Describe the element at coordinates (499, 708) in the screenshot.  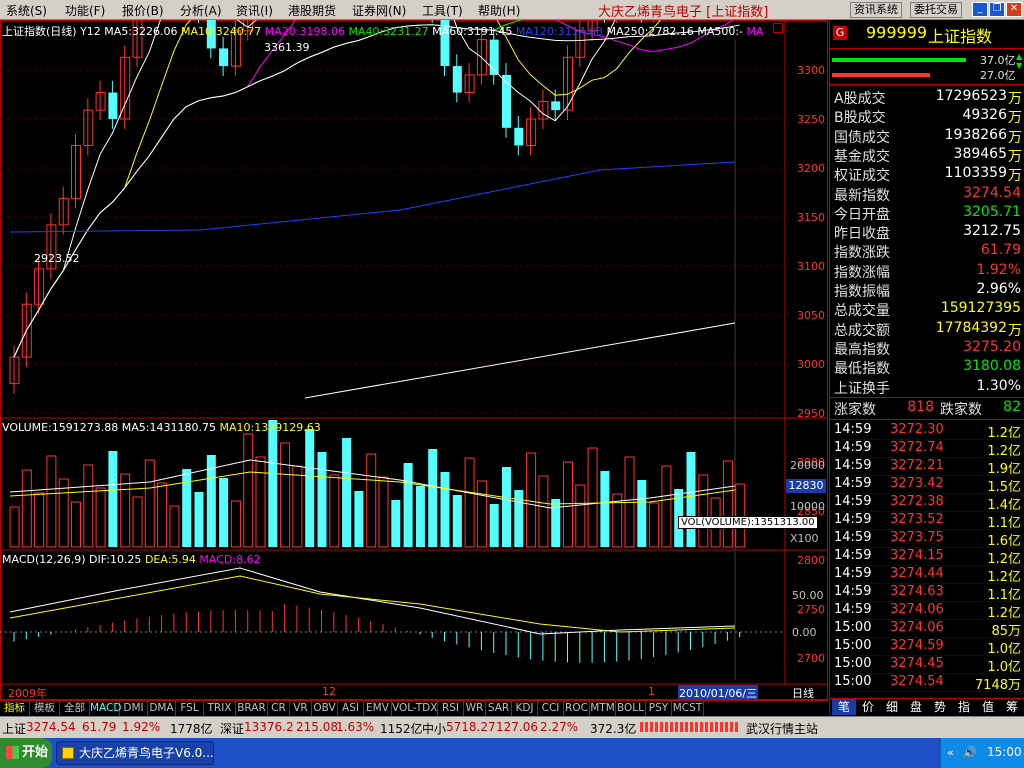
I see `indicator-tab-sar: SAR` at that location.